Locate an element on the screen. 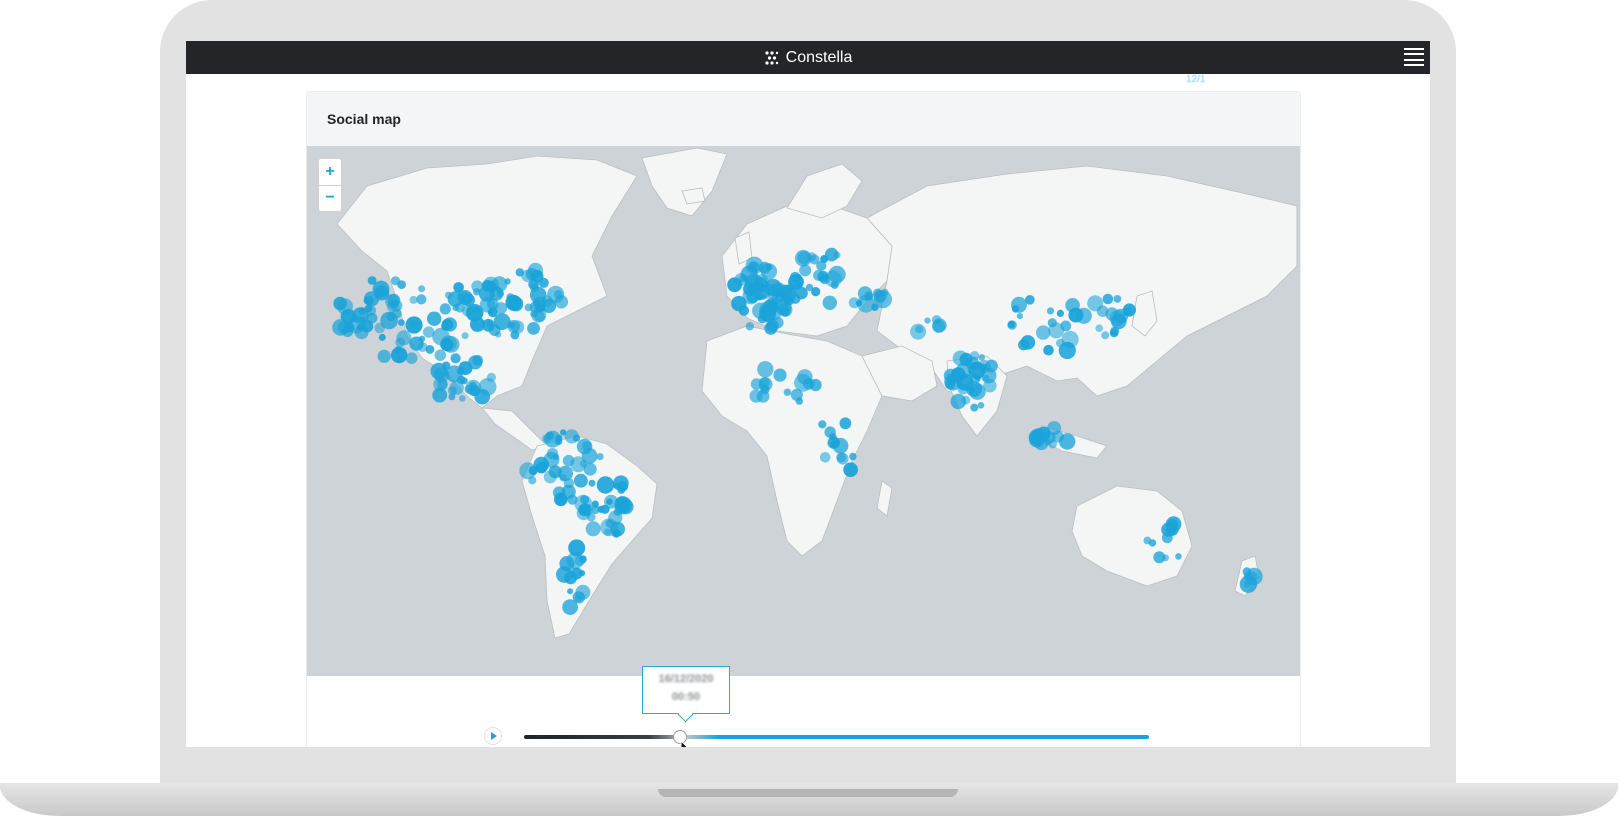 The image size is (1618, 816). tooltip-date: 16/12/2020 is located at coordinates (686, 679).